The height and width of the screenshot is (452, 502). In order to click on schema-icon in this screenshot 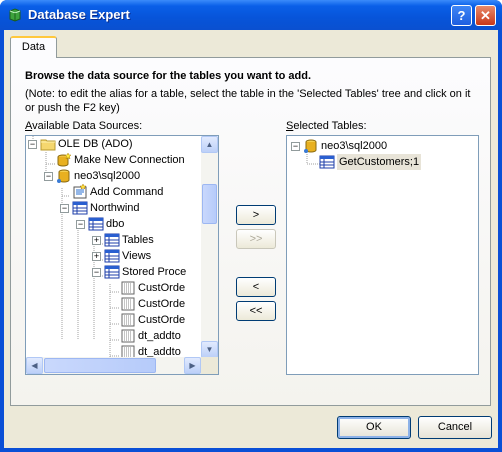, I will do `click(96, 224)`.